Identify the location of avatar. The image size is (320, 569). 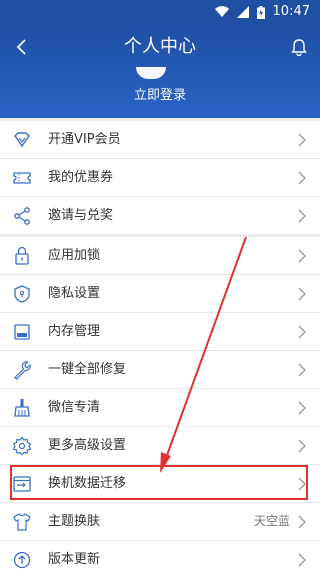
(151, 73).